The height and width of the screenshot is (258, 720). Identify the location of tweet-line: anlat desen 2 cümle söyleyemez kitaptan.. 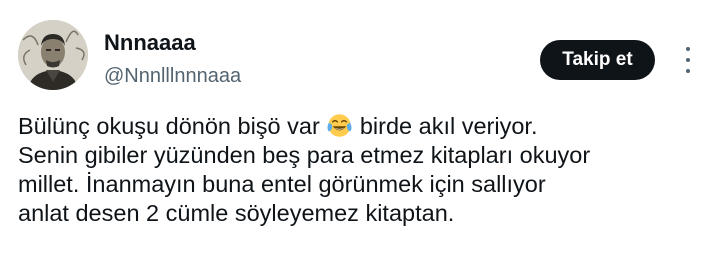
(236, 213).